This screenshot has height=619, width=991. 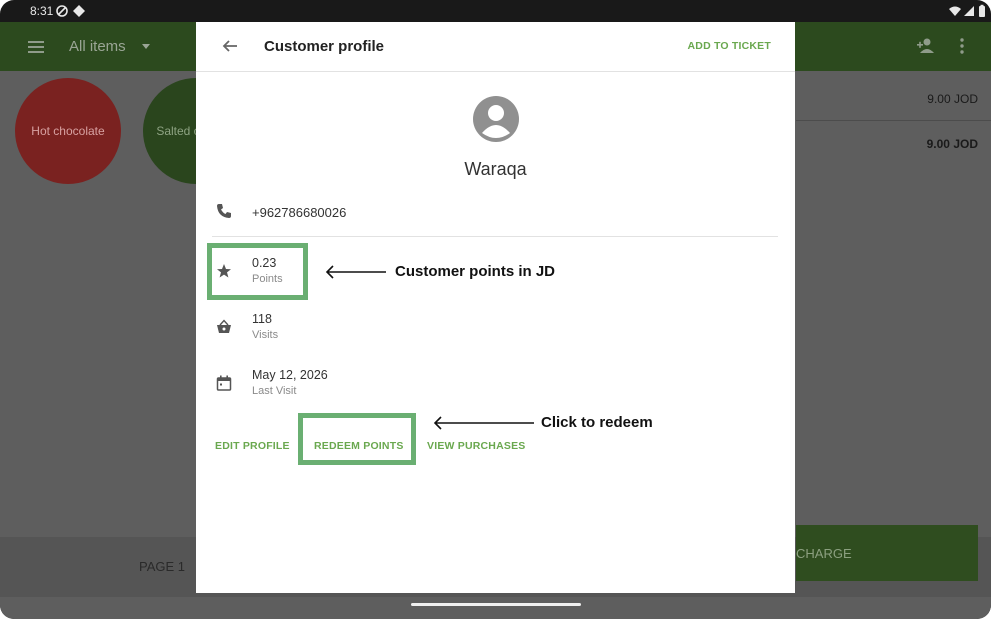 I want to click on last-visit-value: May 12, 2026, so click(x=290, y=375).